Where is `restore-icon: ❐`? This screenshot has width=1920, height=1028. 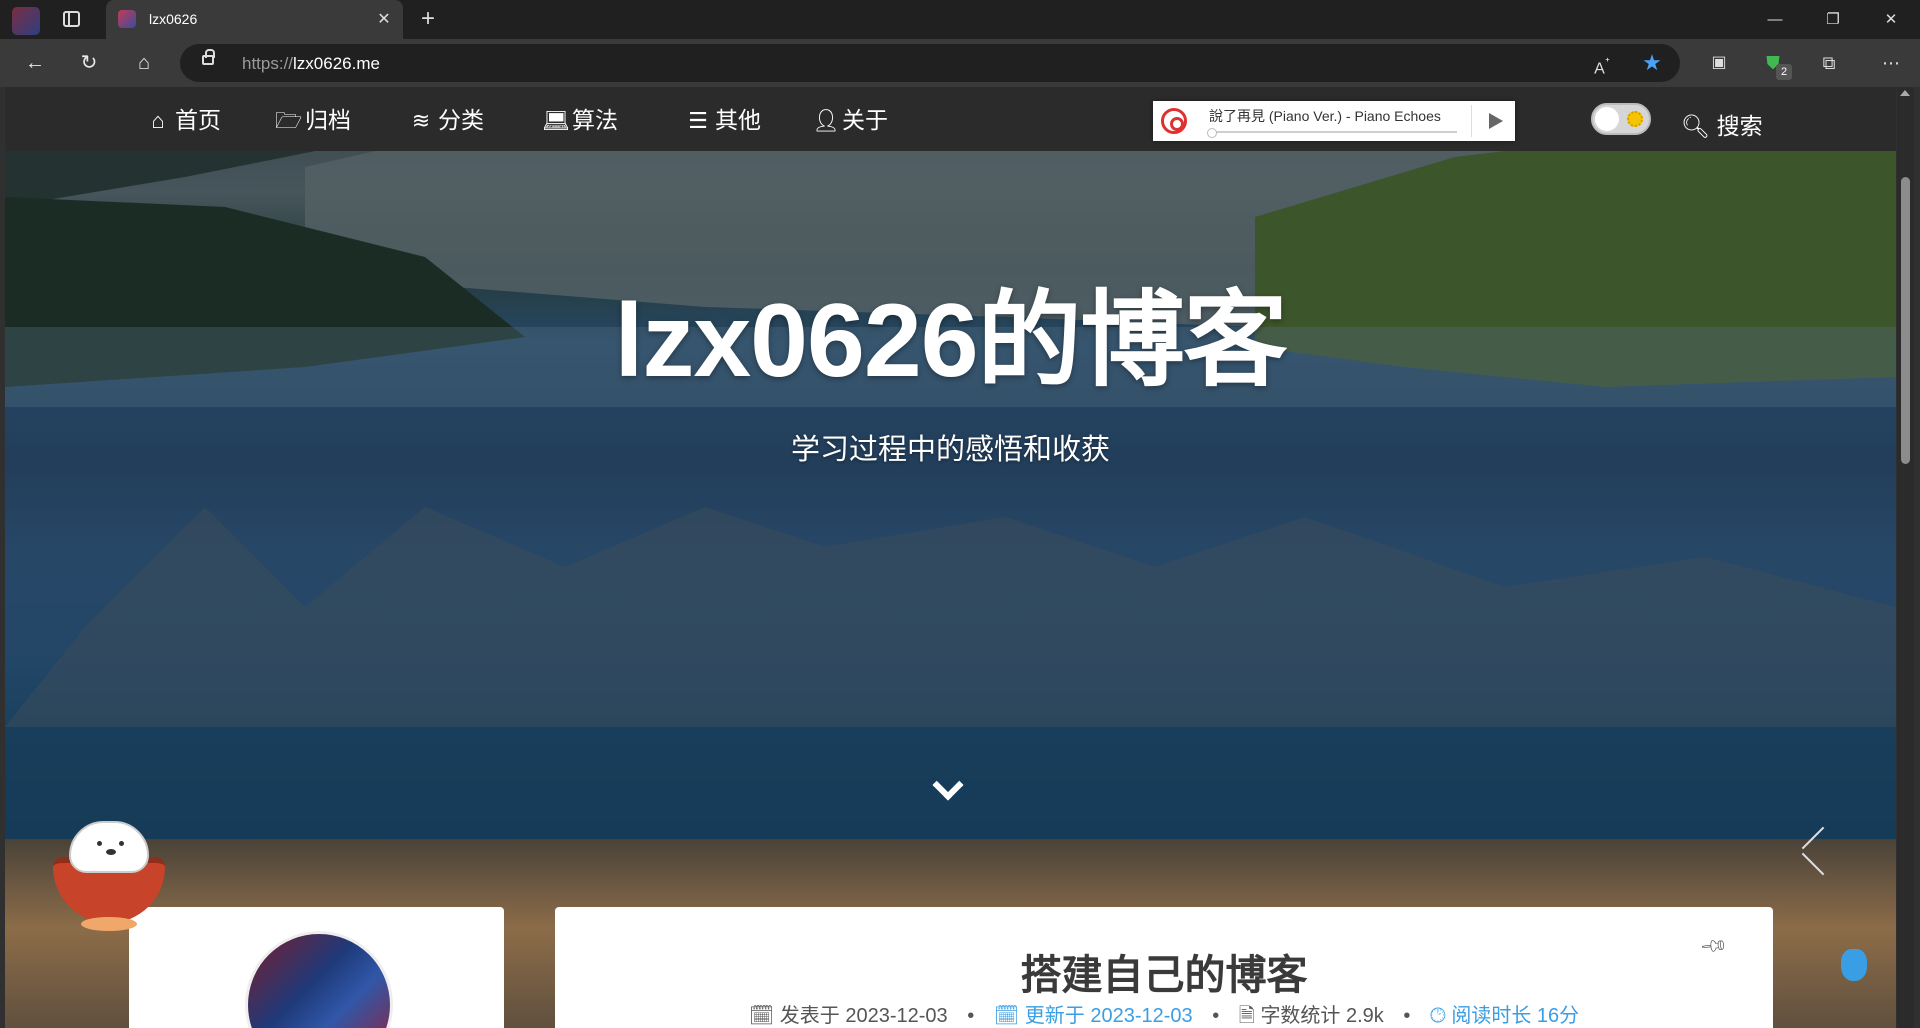
restore-icon: ❐ is located at coordinates (1833, 19).